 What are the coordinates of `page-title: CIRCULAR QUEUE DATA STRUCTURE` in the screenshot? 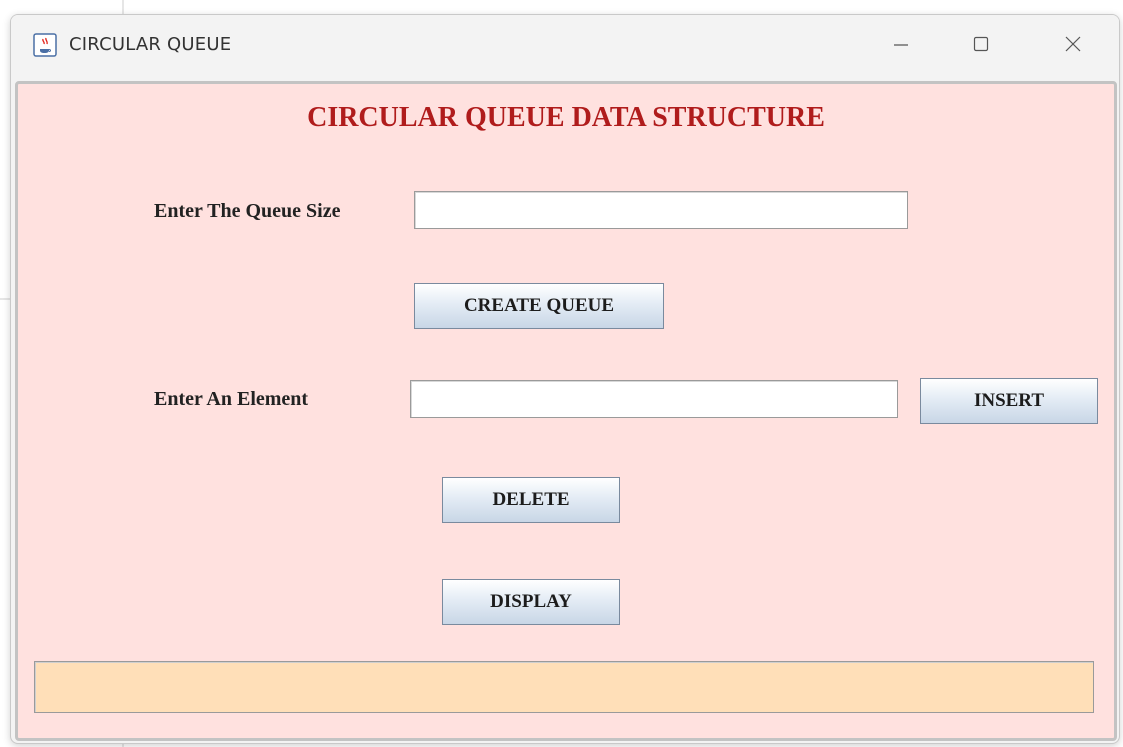 It's located at (566, 117).